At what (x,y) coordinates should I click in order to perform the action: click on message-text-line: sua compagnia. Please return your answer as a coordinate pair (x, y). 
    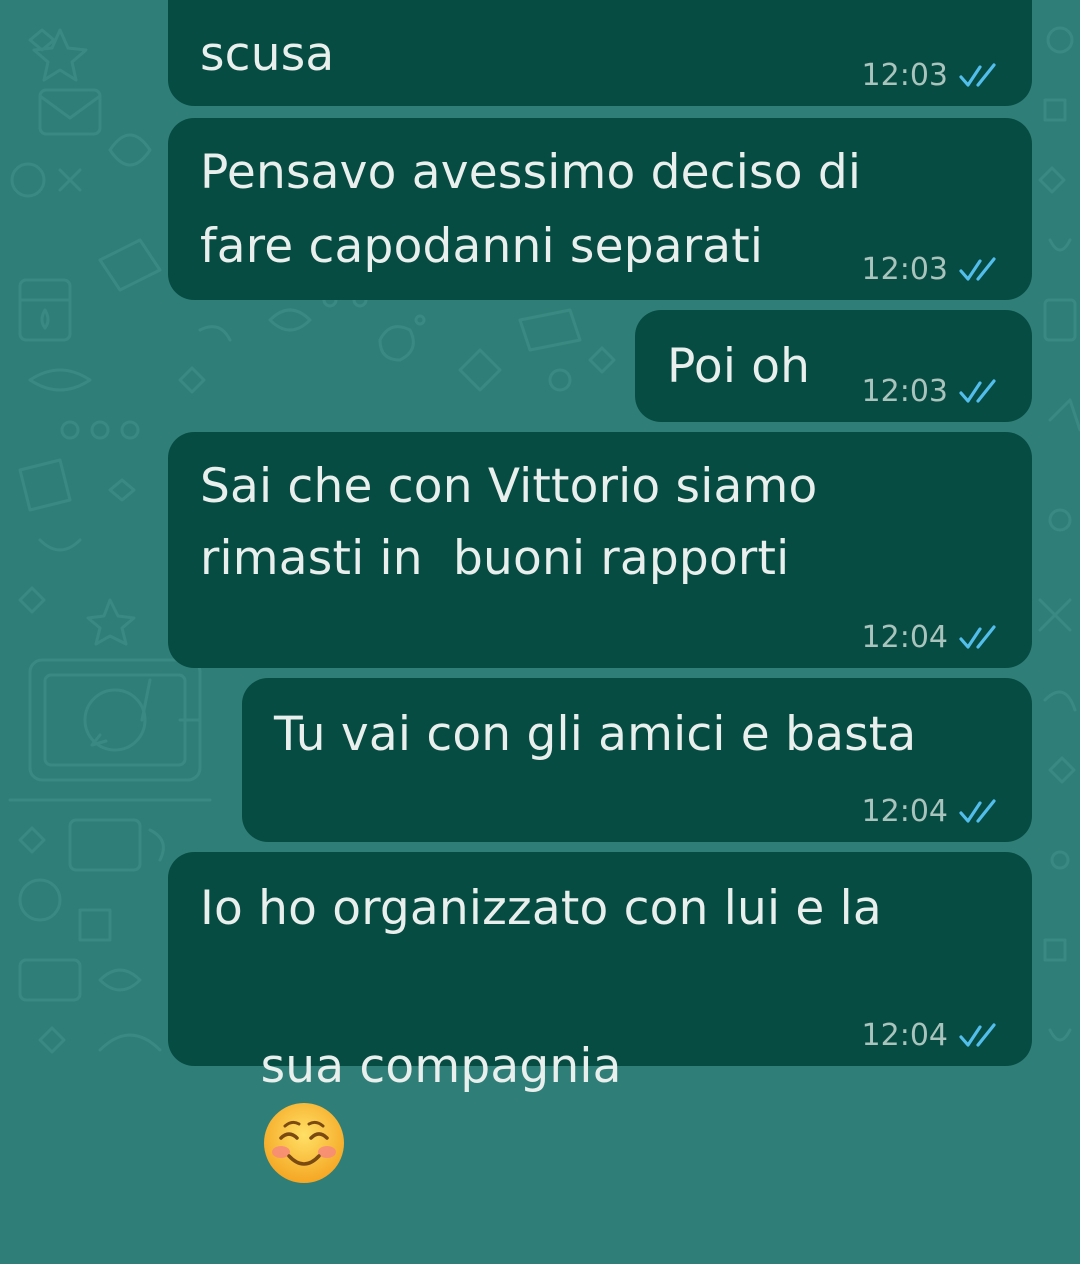
    Looking at the image, I should click on (411, 1110).